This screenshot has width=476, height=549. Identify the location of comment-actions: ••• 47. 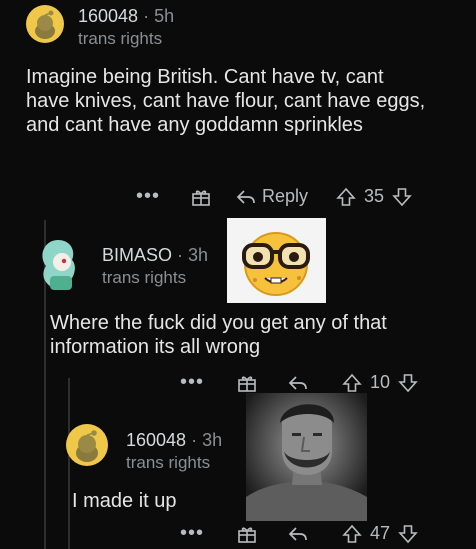
(315, 533).